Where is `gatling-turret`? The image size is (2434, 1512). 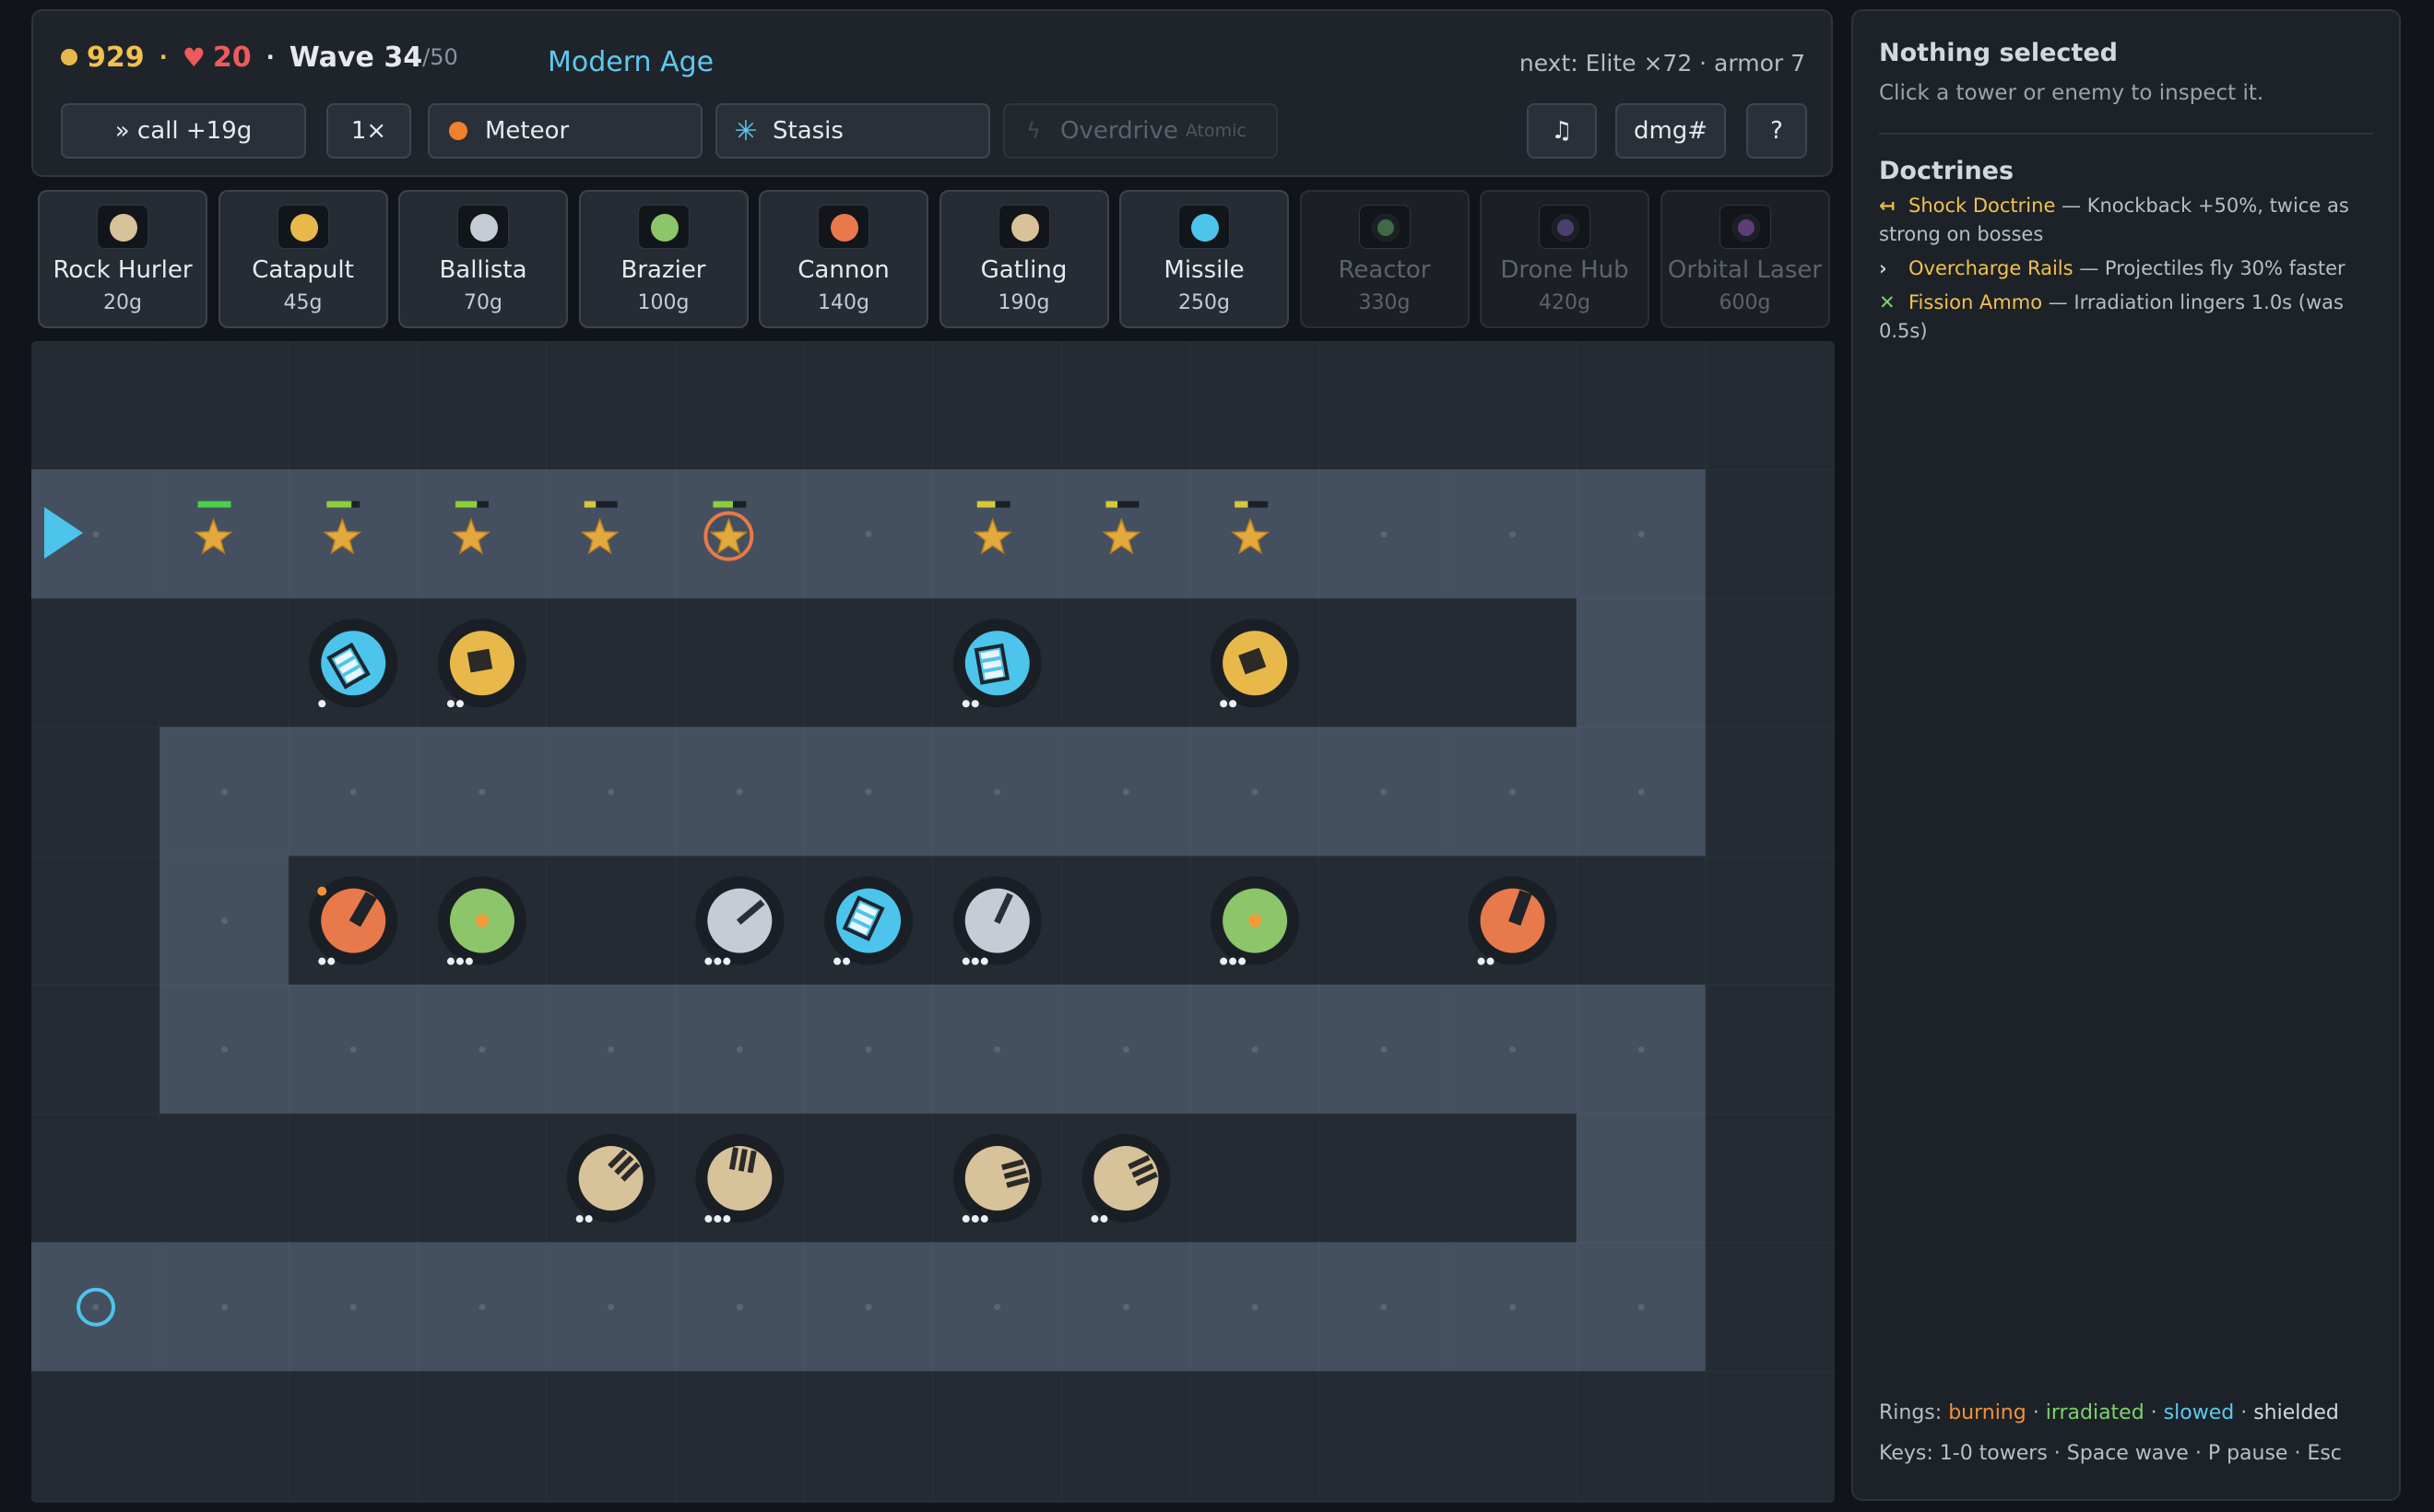
gatling-turret is located at coordinates (742, 1161).